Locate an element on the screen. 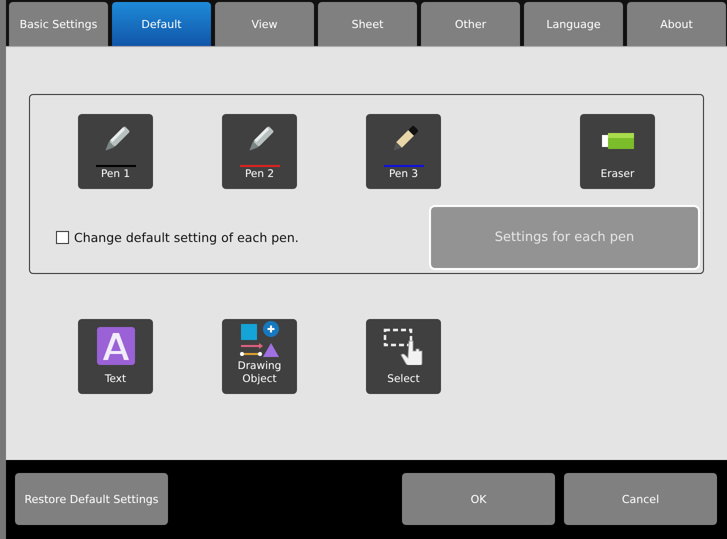  shapes-icon is located at coordinates (259, 339).